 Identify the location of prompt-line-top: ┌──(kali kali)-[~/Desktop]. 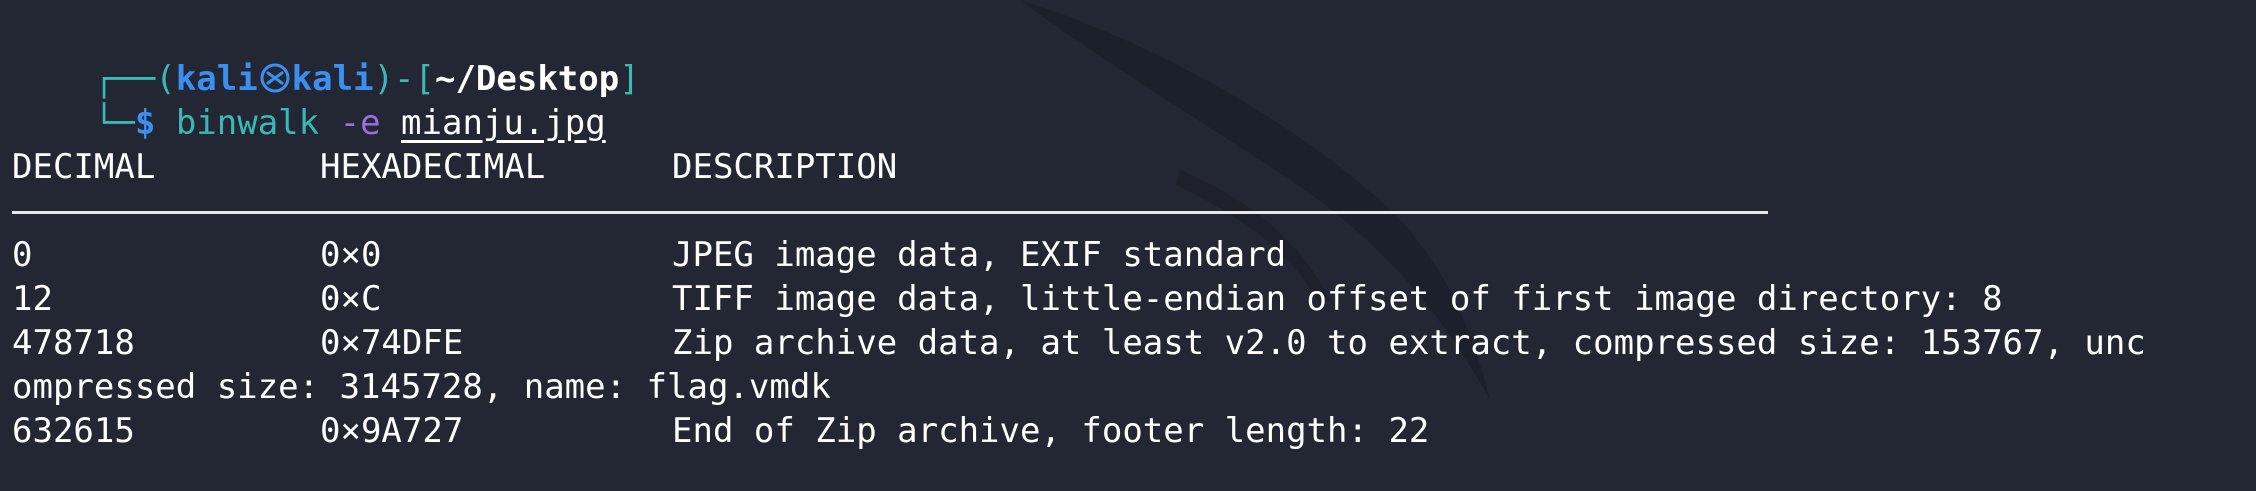
(326, 56).